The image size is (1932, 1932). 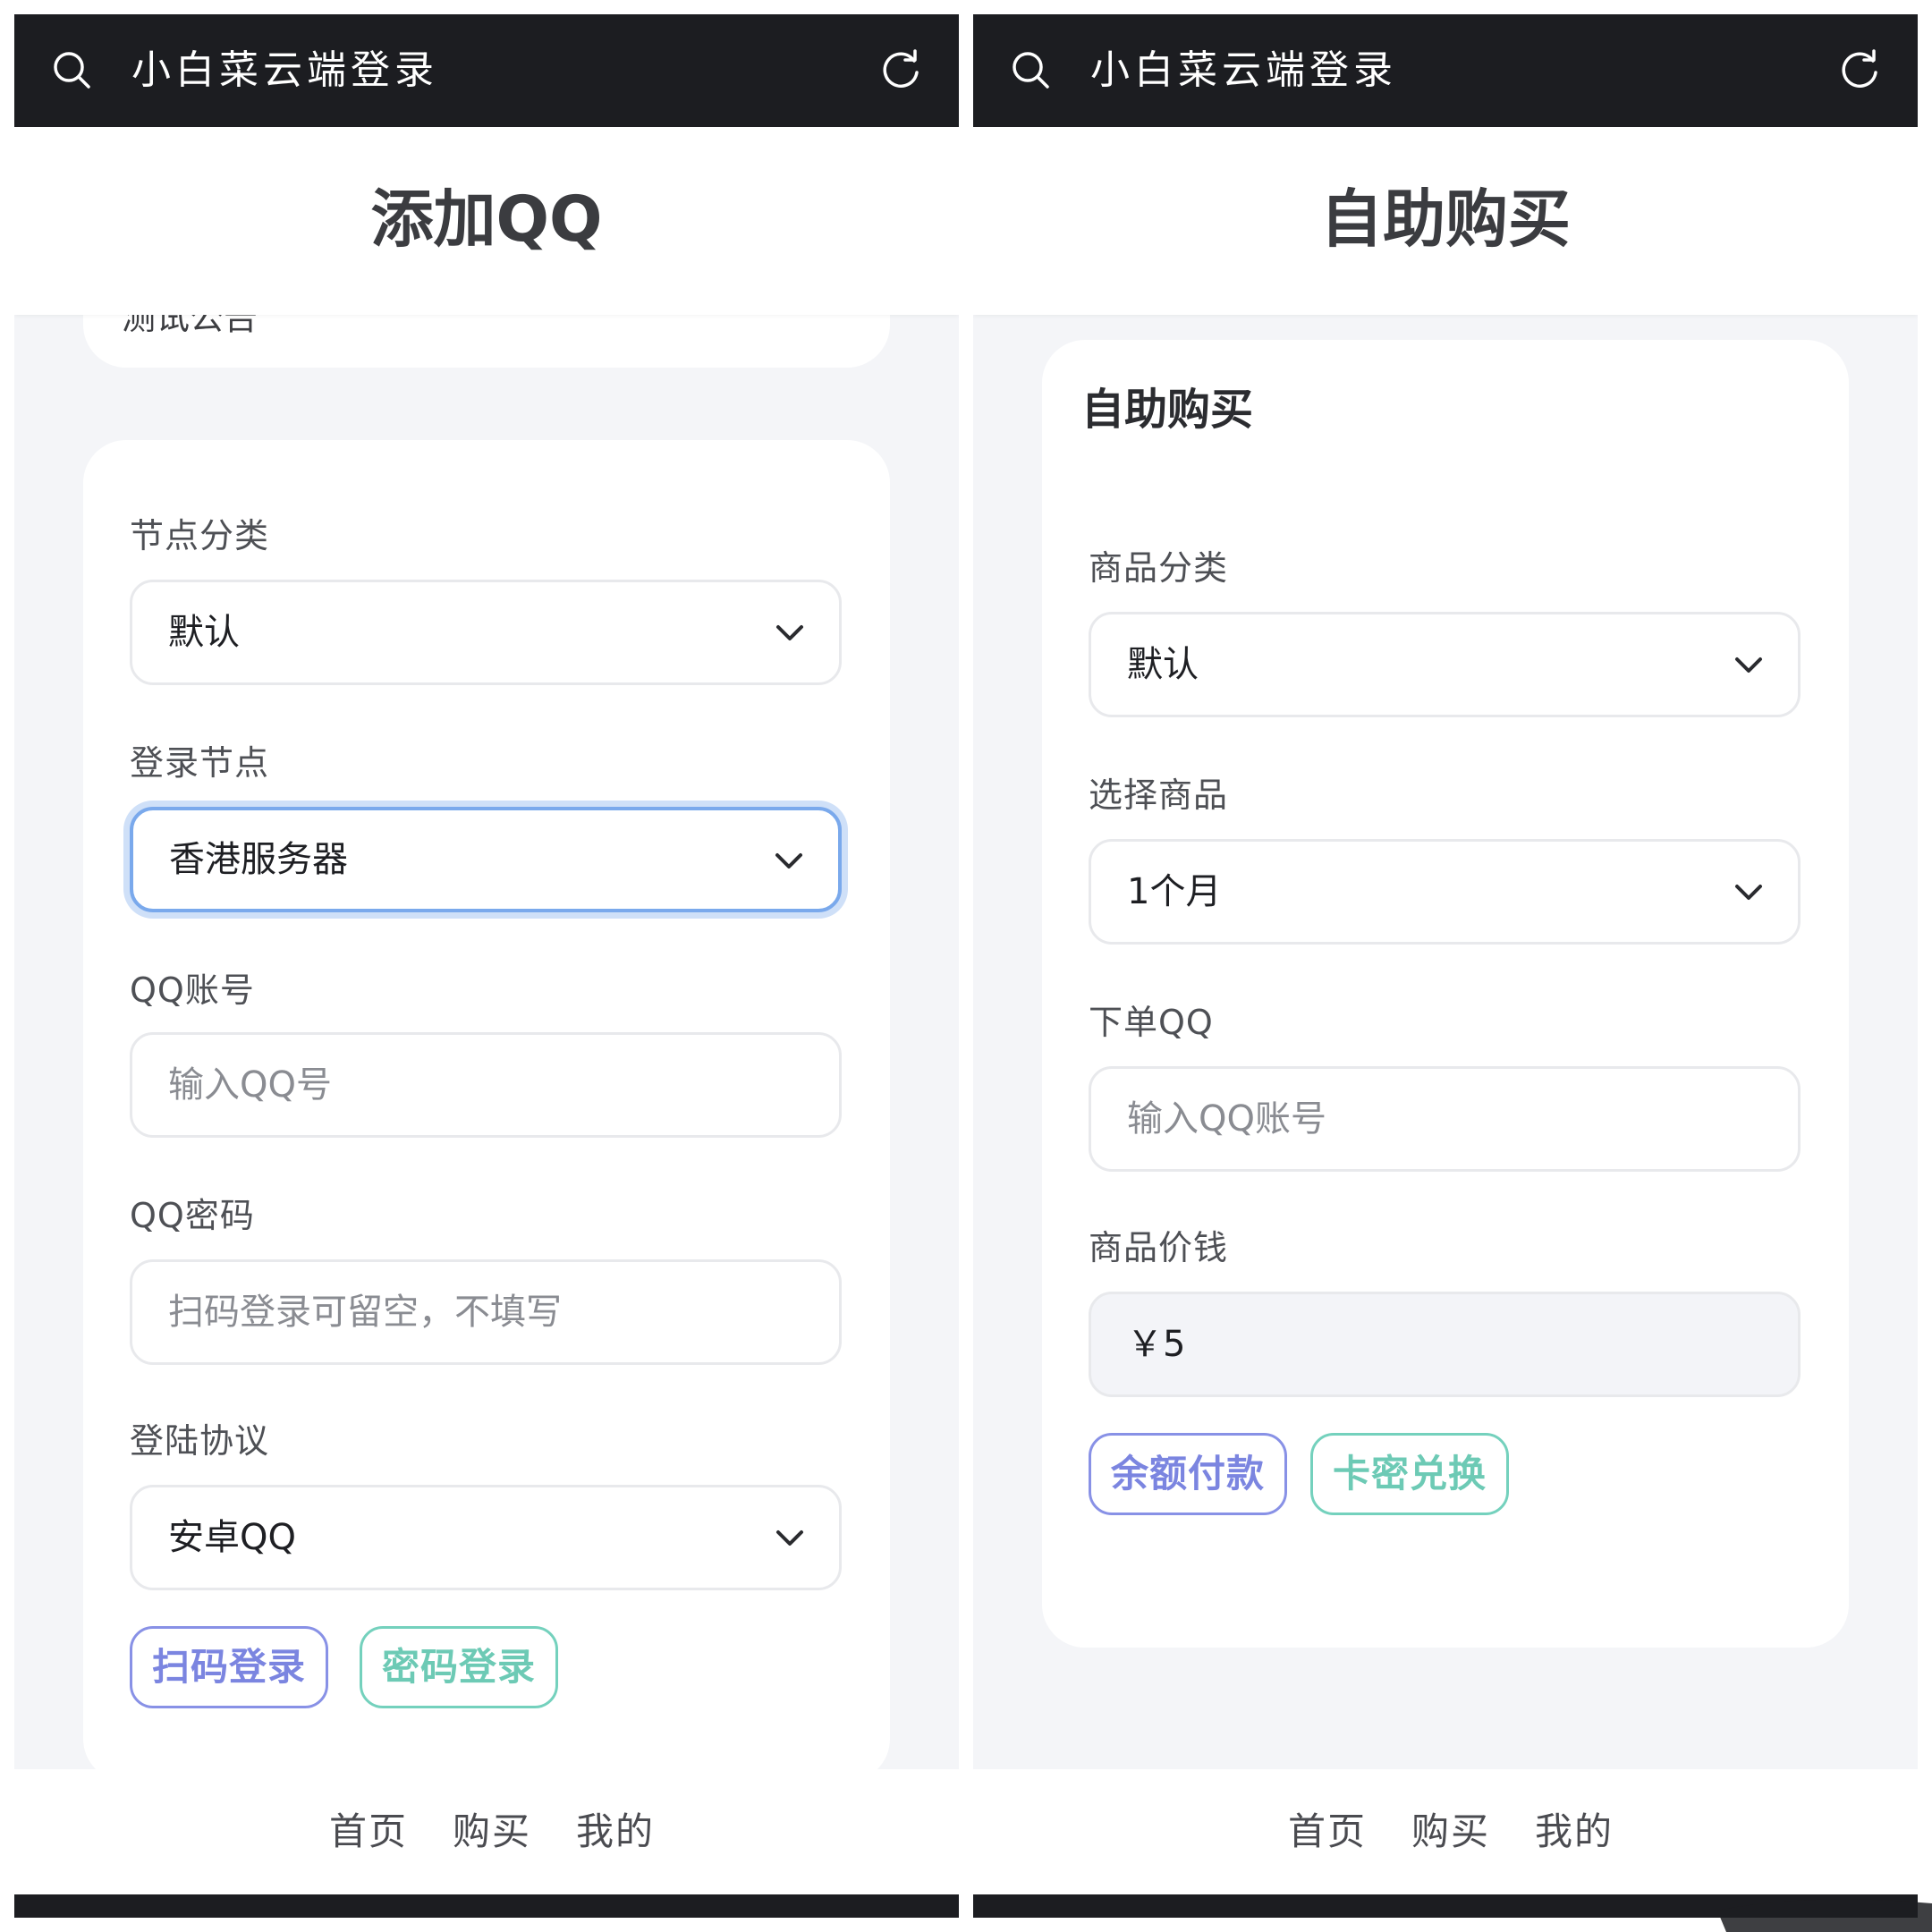 What do you see at coordinates (1445, 1119) in the screenshot?
I see `order-qq-input: 输入QQ账号` at bounding box center [1445, 1119].